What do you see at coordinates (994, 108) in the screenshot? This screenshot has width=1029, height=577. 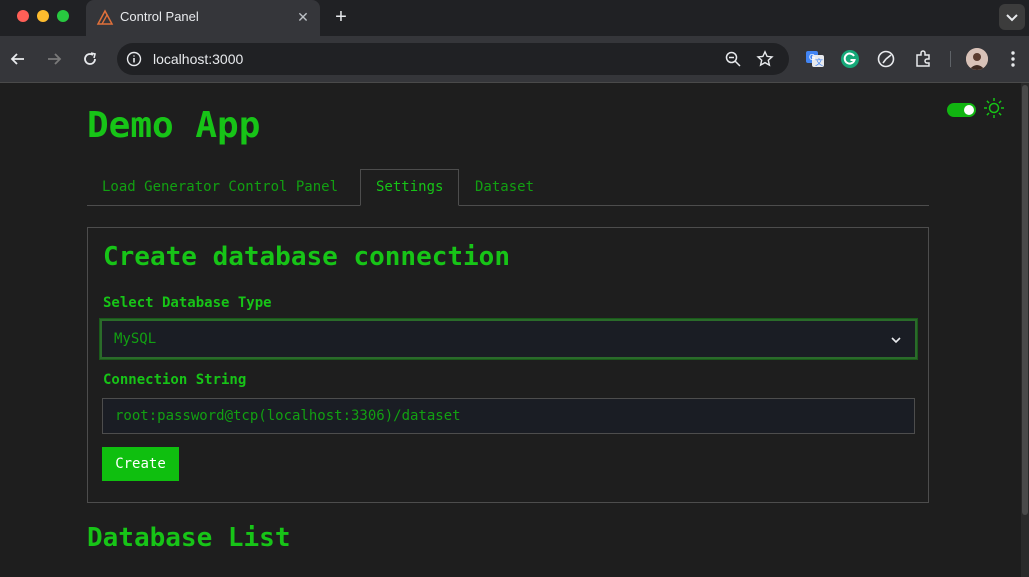 I see `sun-icon` at bounding box center [994, 108].